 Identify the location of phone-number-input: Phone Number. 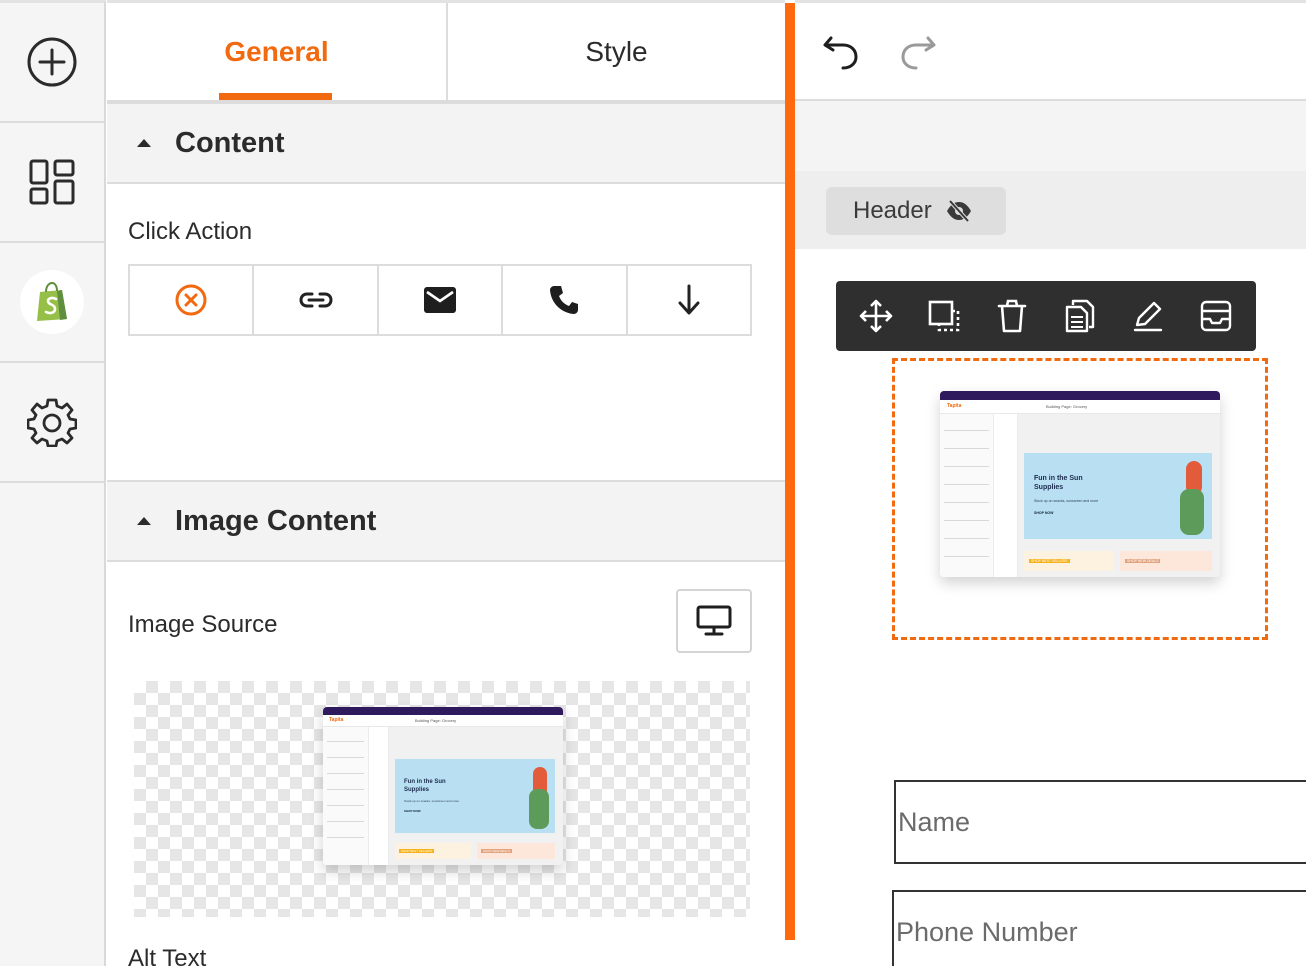
(1099, 928).